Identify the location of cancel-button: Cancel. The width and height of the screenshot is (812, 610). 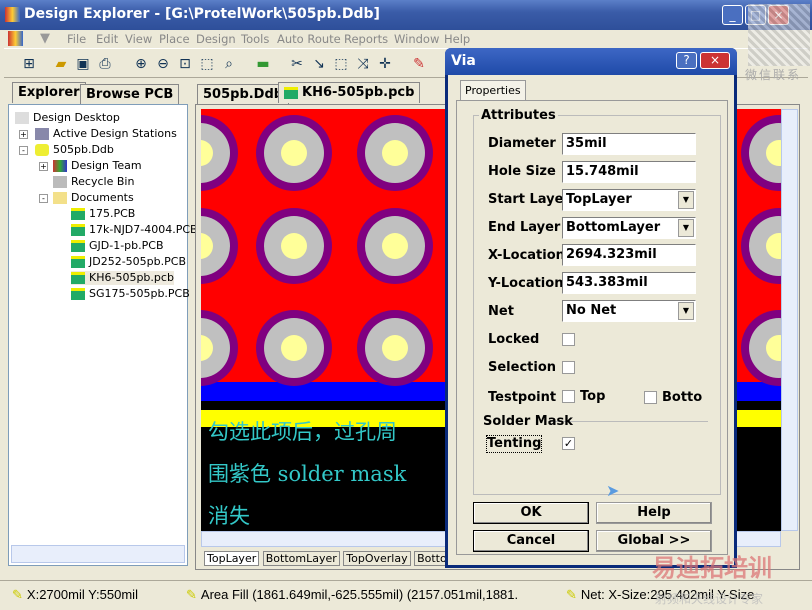
(531, 541).